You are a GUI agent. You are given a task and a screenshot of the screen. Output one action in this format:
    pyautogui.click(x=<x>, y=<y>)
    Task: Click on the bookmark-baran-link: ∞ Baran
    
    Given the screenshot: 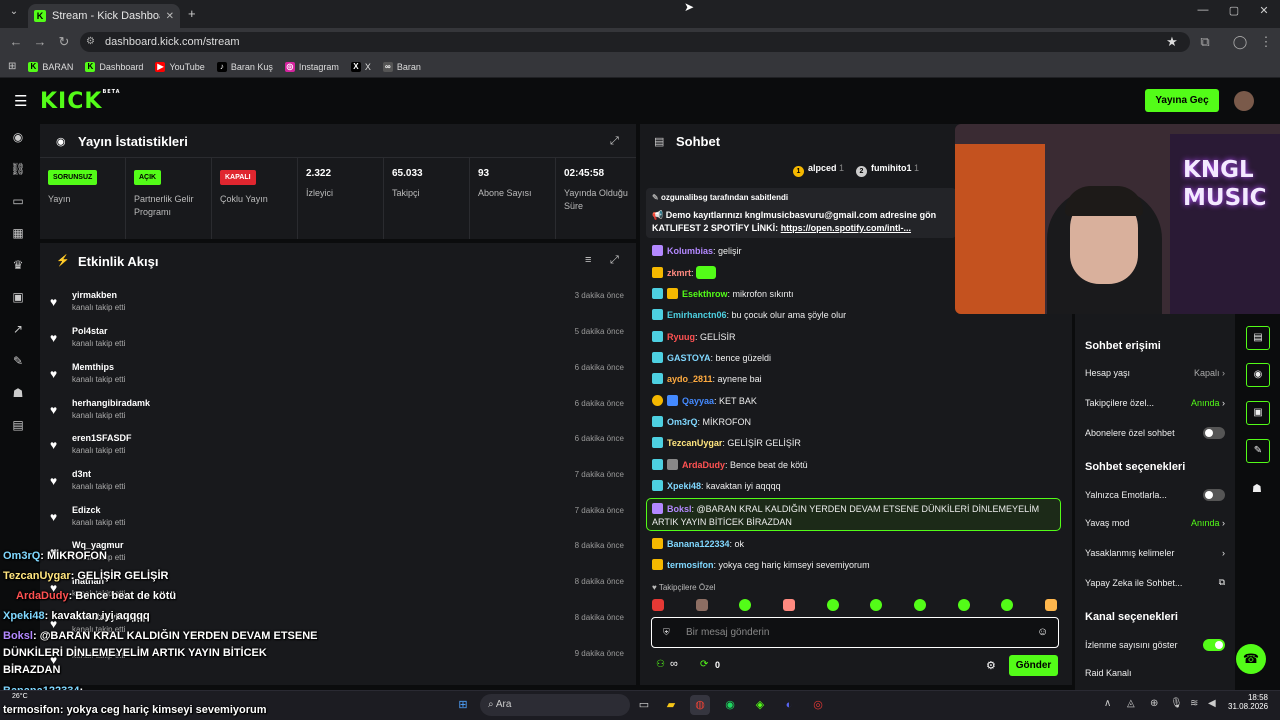 What is the action you would take?
    pyautogui.click(x=401, y=66)
    